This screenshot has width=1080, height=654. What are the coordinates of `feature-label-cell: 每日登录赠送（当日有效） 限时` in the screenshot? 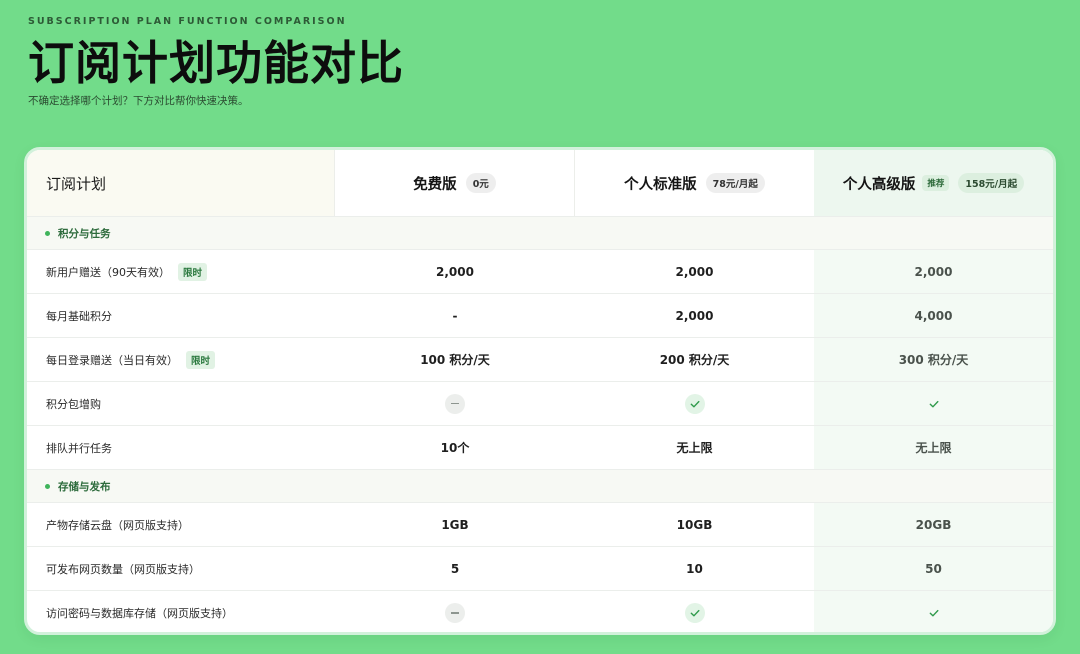 It's located at (181, 359).